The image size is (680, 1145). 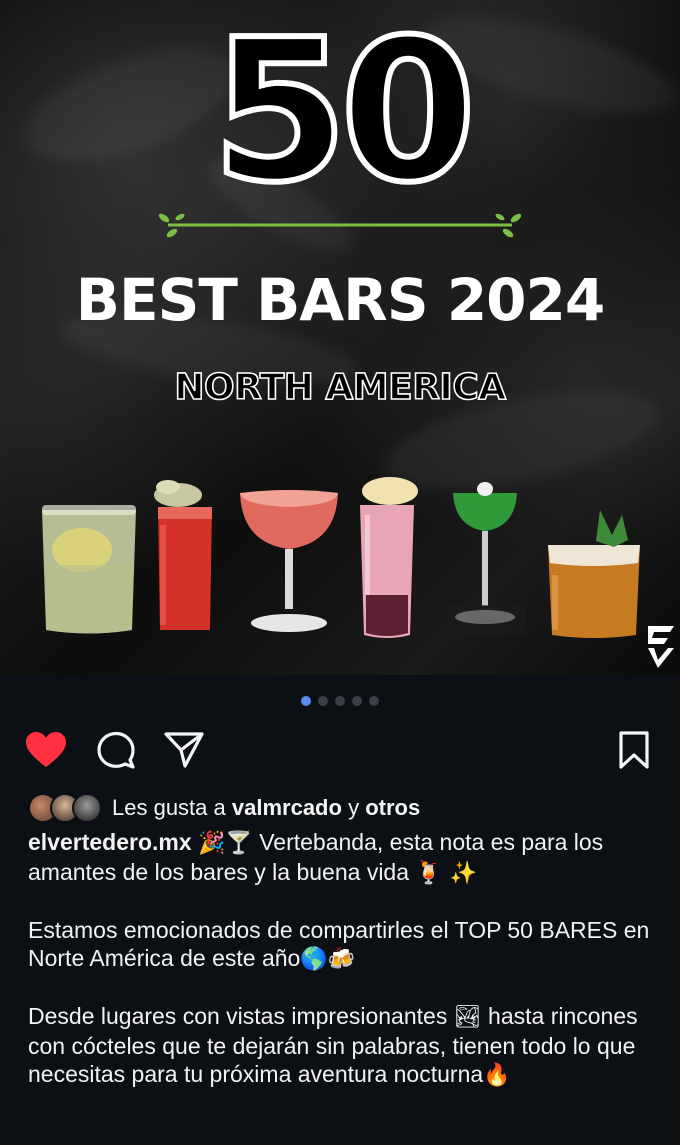 I want to click on party-cocktail-emoji: 🎉🍸, so click(x=225, y=843).